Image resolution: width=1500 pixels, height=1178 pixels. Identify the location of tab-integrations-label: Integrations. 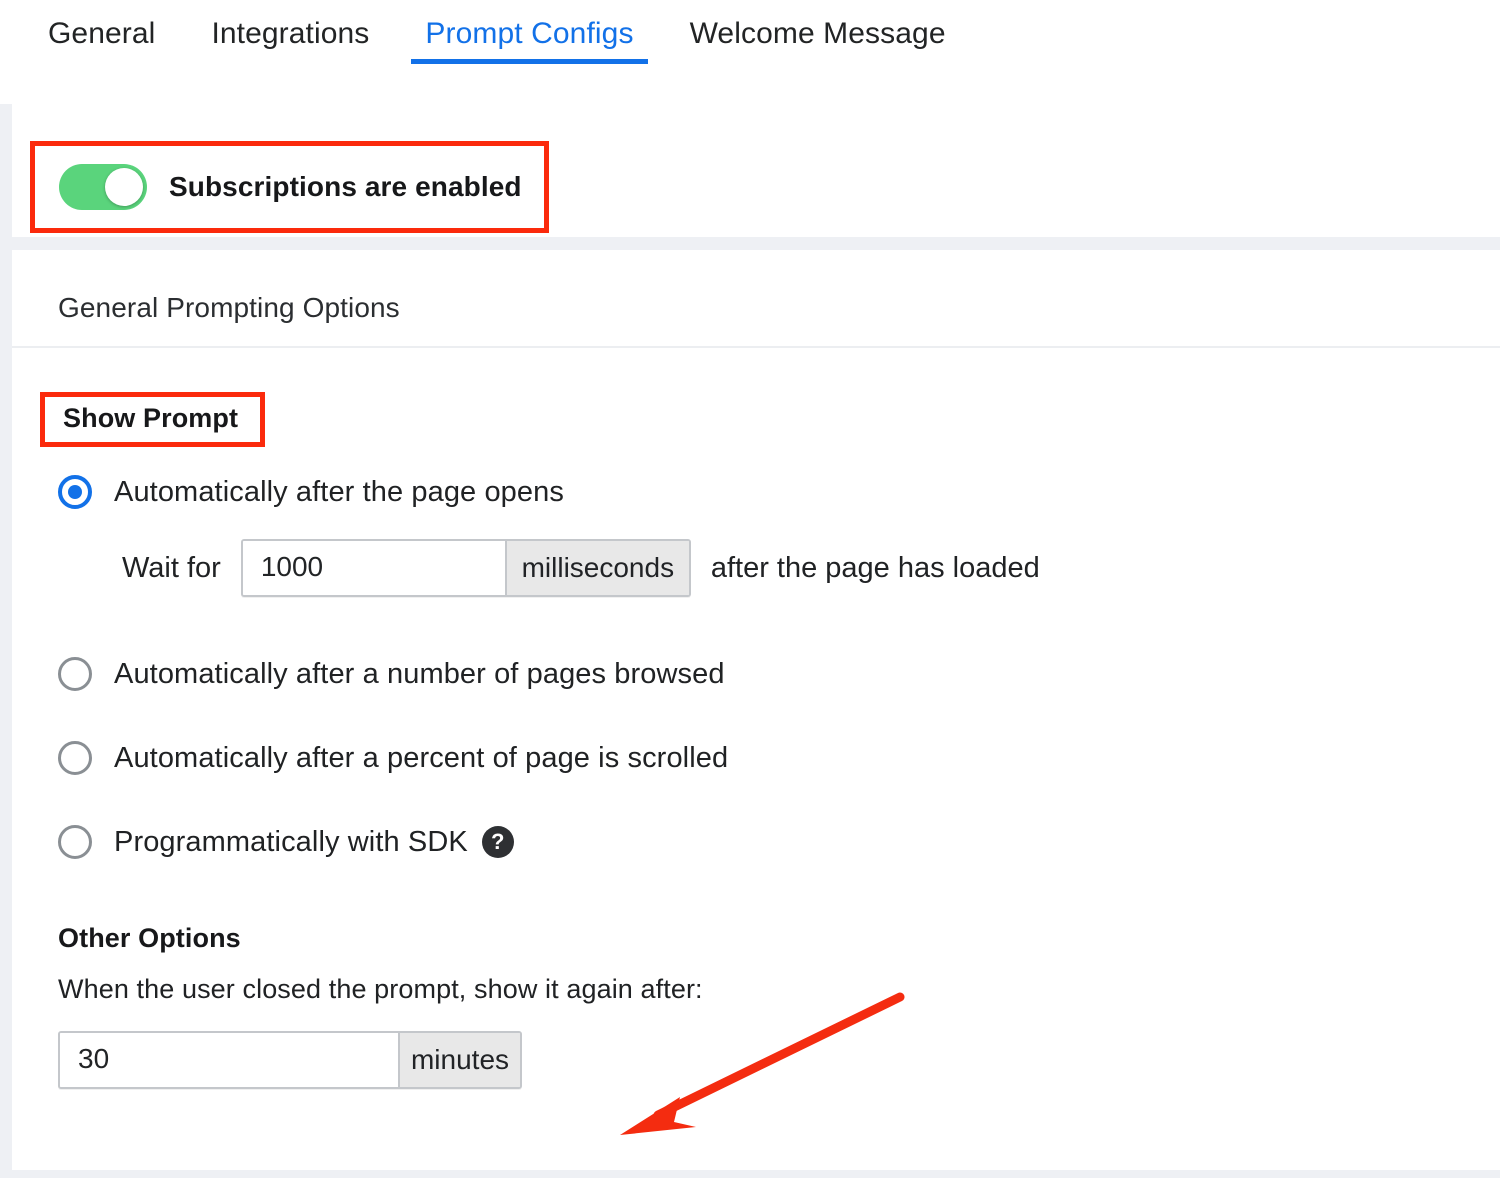
(290, 33).